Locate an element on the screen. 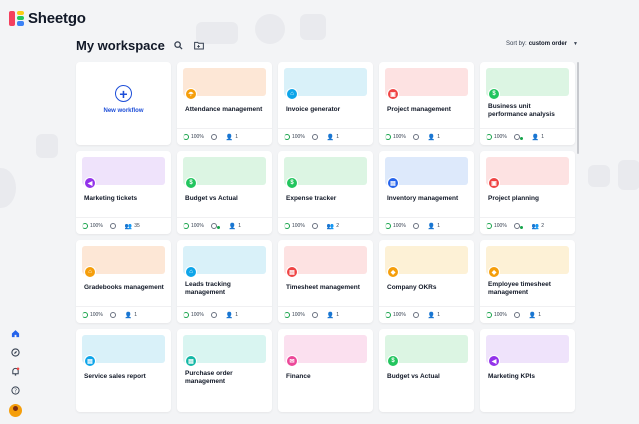 The image size is (639, 424). workflow-card: ◀ Marketing tickets 100% 👥 35 is located at coordinates (123, 192).